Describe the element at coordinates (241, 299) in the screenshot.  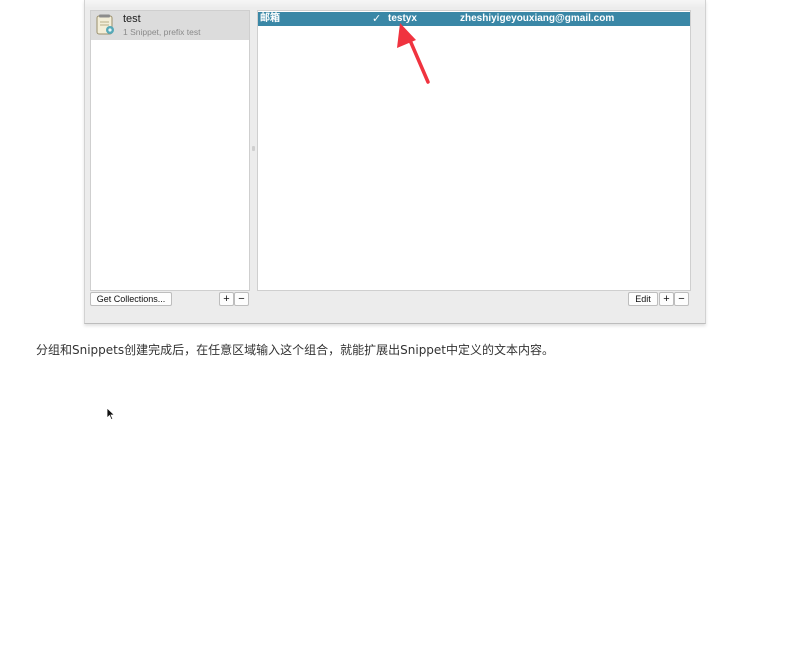
I see `remove-collection-button: −` at that location.